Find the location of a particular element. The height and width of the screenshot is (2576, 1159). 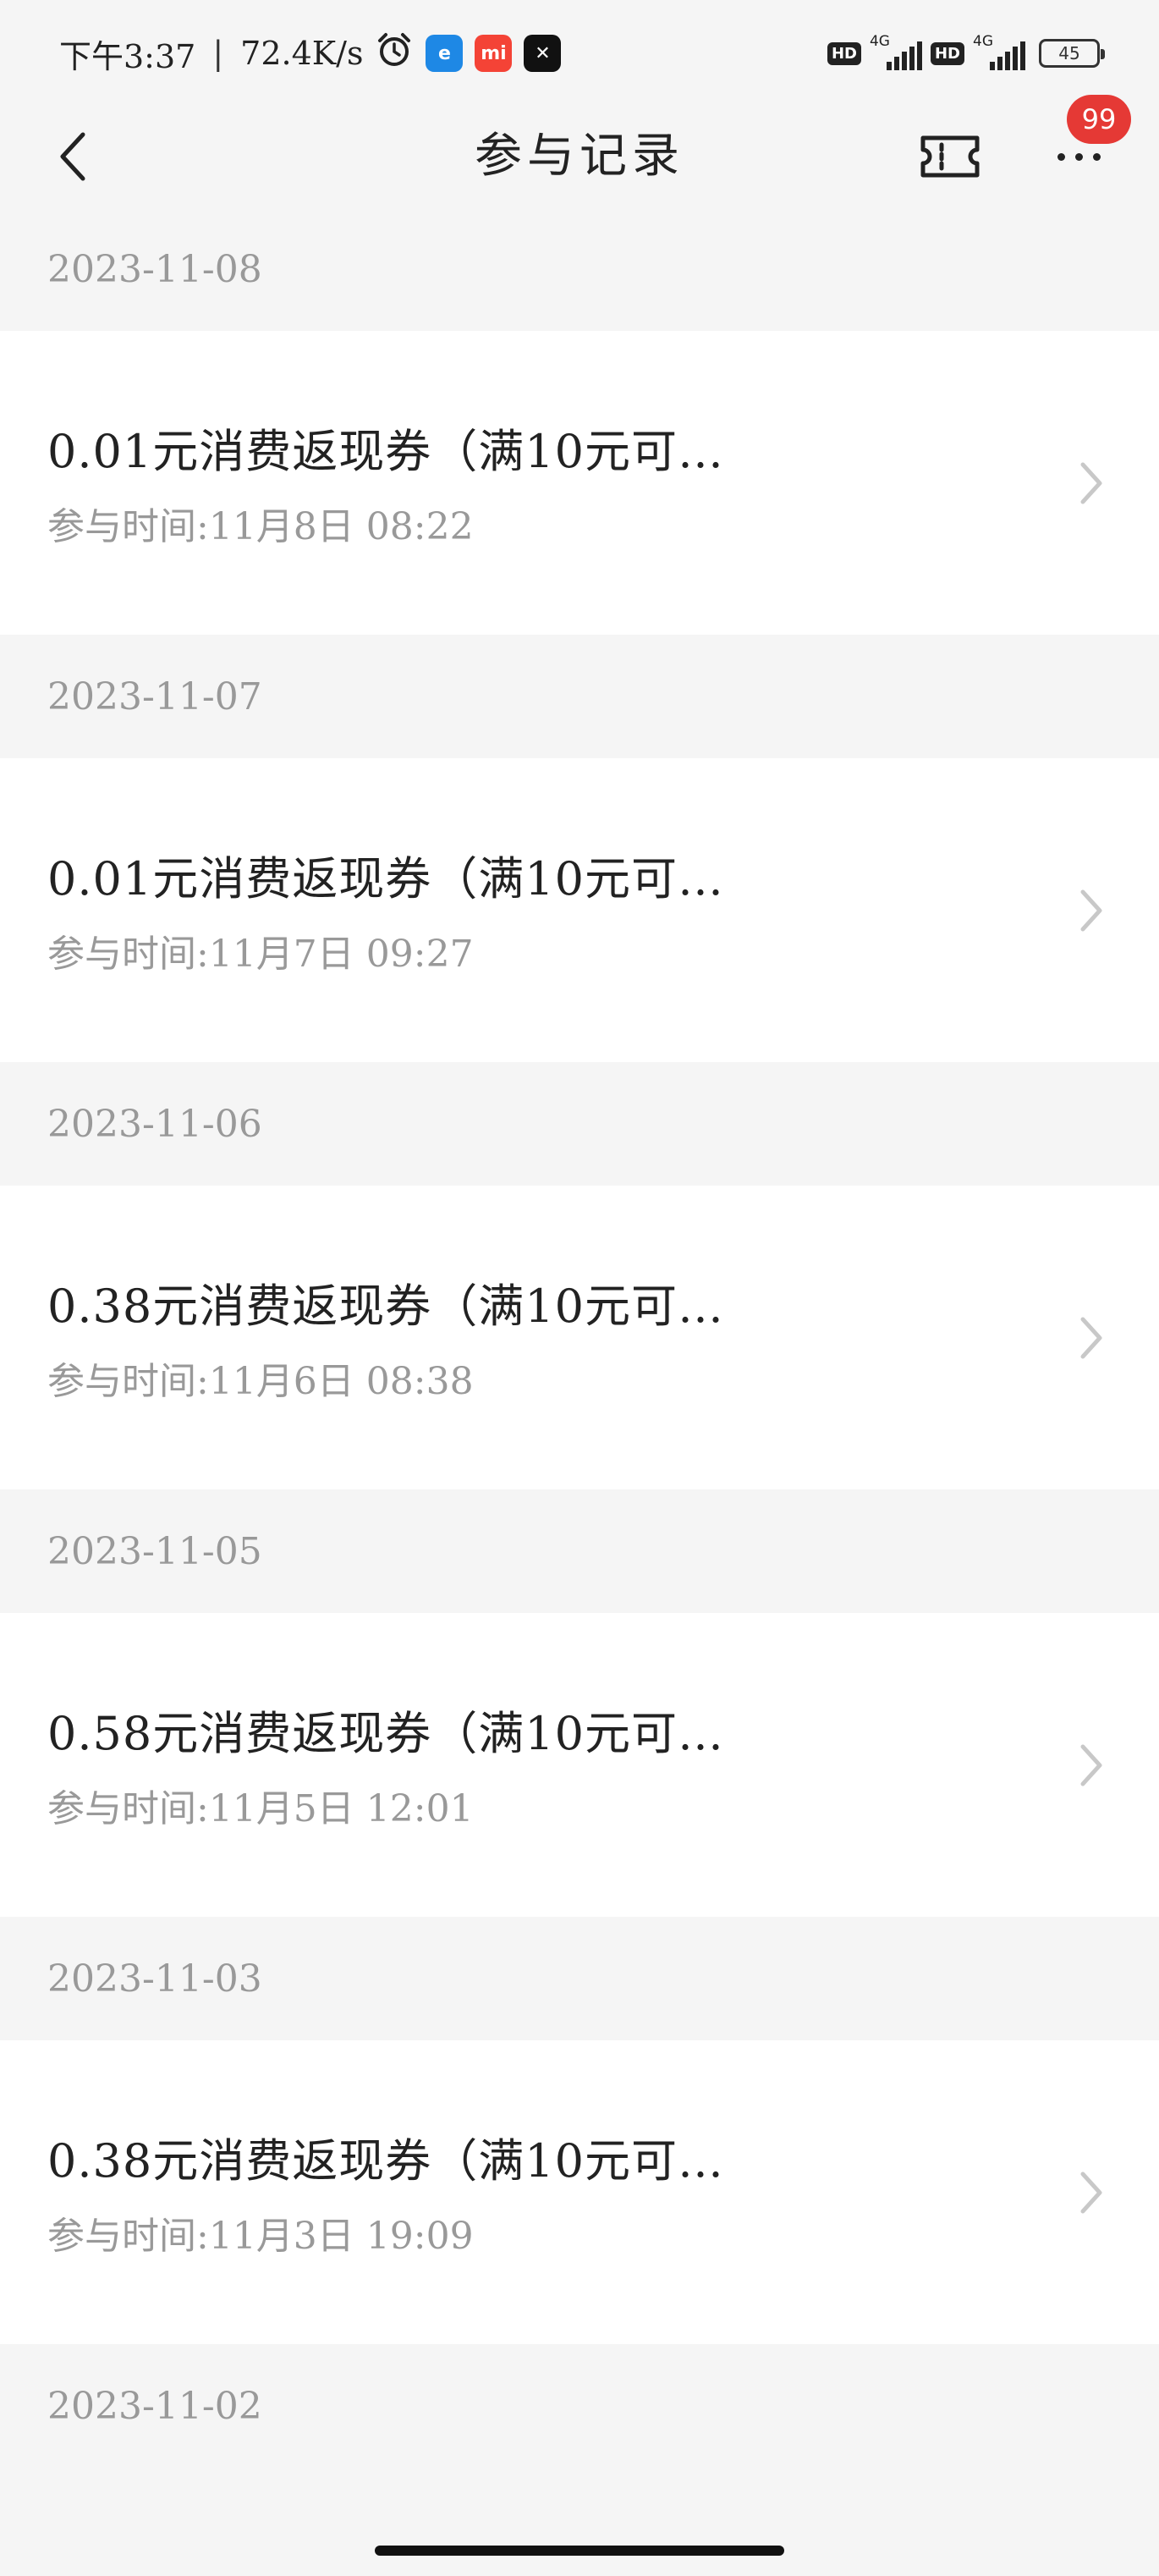

record-item: 0.38元消费返现券（满10元可… 参与时间:11月3日 19:09 is located at coordinates (579, 2192).